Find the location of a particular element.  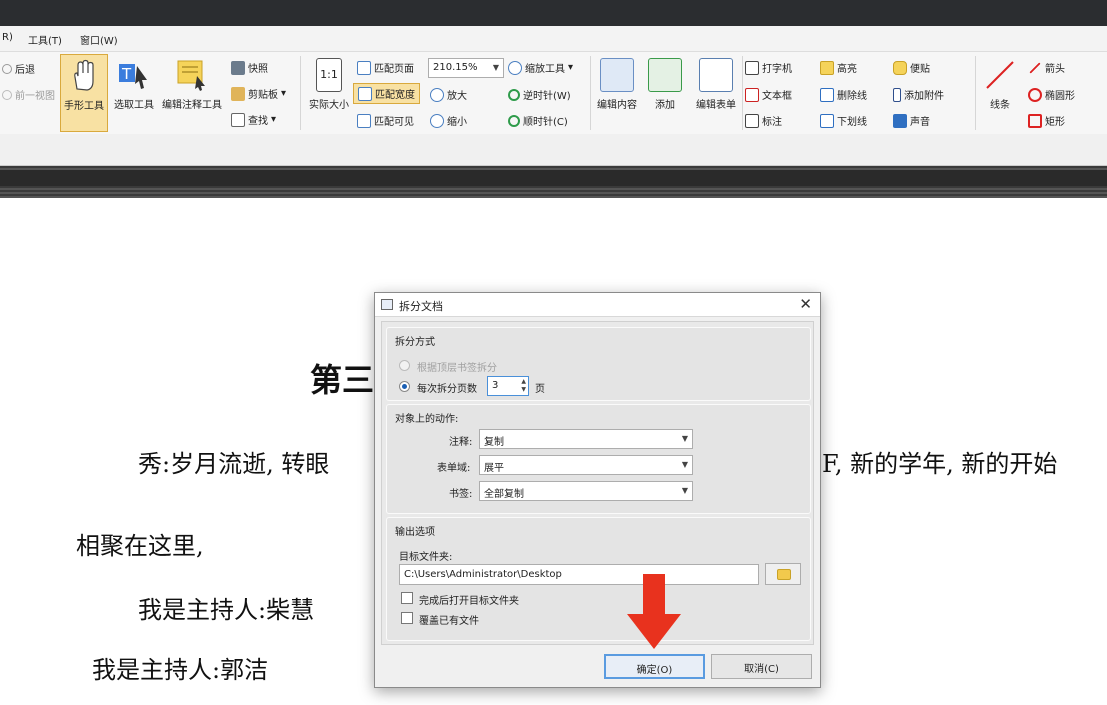

zoom-out-button: 缩小 is located at coordinates (448, 120).